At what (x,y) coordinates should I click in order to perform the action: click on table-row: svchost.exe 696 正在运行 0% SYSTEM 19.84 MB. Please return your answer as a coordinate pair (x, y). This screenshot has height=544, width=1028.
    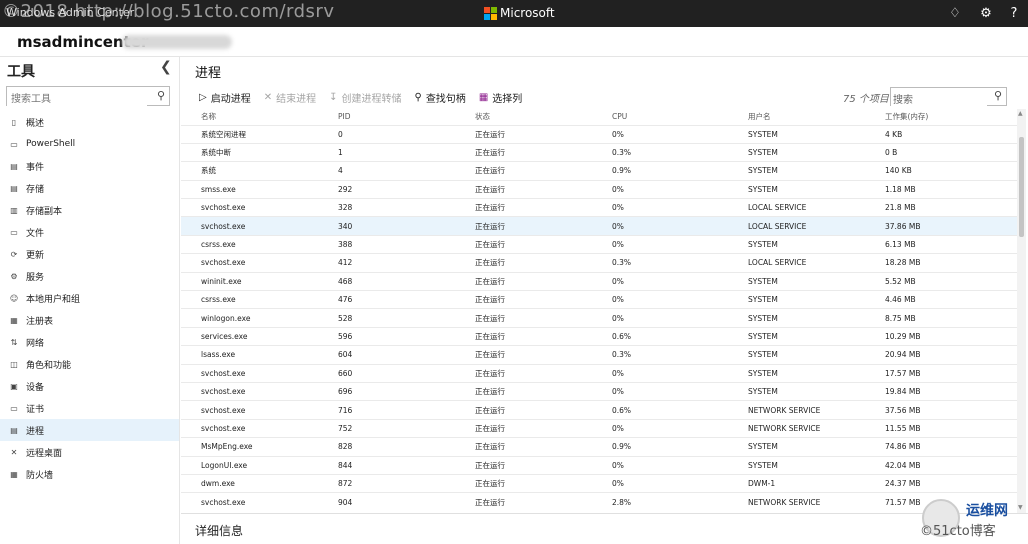
    Looking at the image, I should click on (600, 391).